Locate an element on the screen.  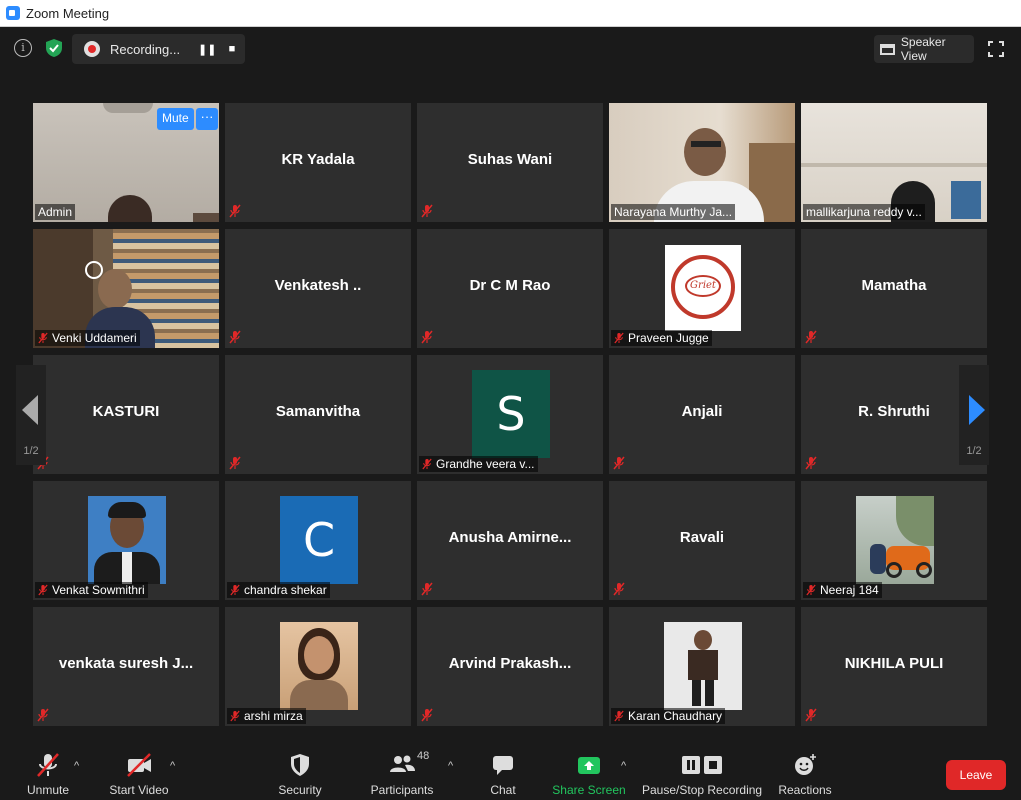
participant-name-tag: Neeraj 184 is located at coordinates (842, 590).